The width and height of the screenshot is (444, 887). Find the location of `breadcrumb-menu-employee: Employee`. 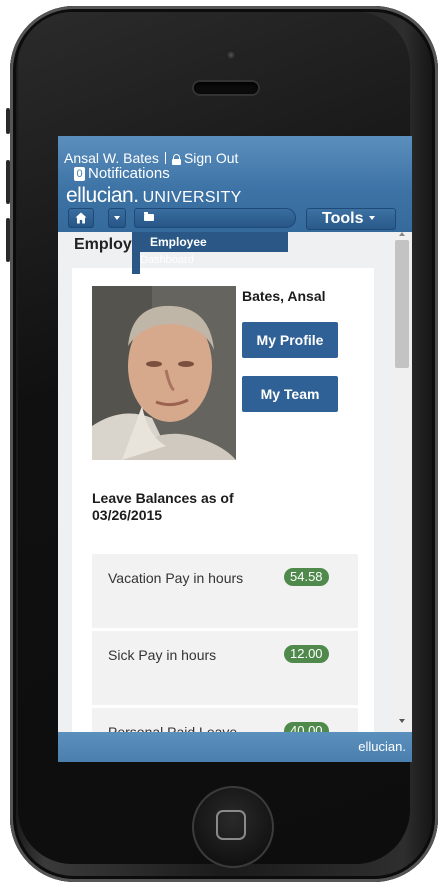

breadcrumb-menu-employee: Employee is located at coordinates (210, 242).